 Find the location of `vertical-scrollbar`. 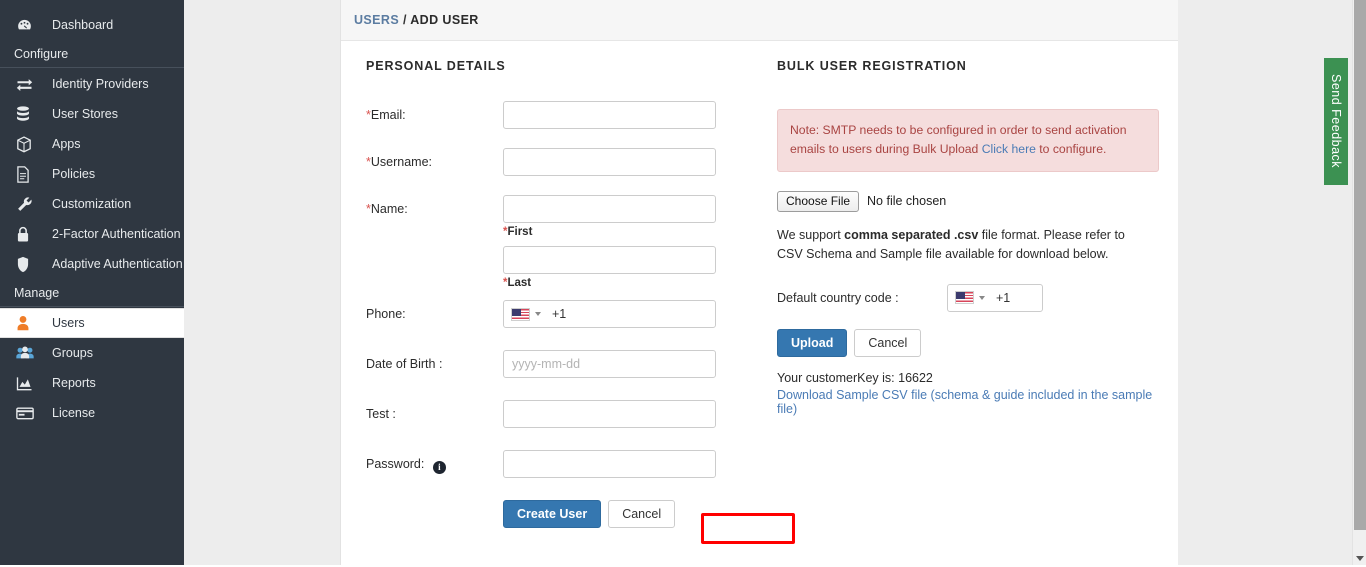

vertical-scrollbar is located at coordinates (1359, 283).